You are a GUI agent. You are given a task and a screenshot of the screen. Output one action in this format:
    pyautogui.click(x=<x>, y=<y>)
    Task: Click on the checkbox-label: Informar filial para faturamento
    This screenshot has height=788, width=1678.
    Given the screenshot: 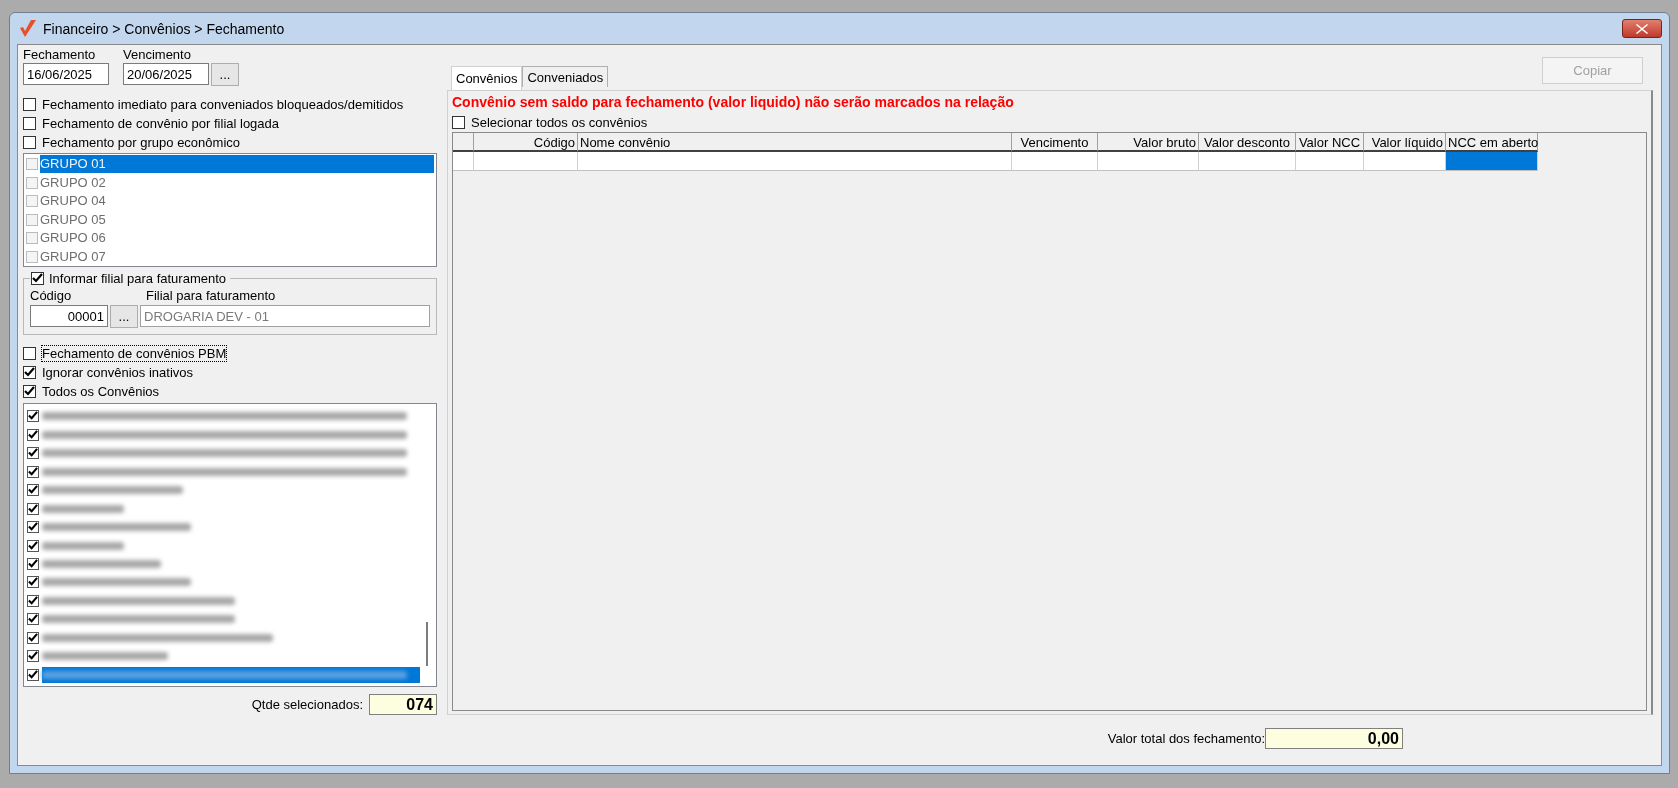 What is the action you would take?
    pyautogui.click(x=138, y=278)
    